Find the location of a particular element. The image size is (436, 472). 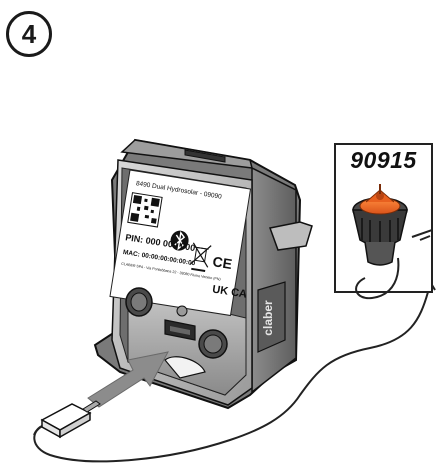

left-knob is located at coordinates (139, 302).